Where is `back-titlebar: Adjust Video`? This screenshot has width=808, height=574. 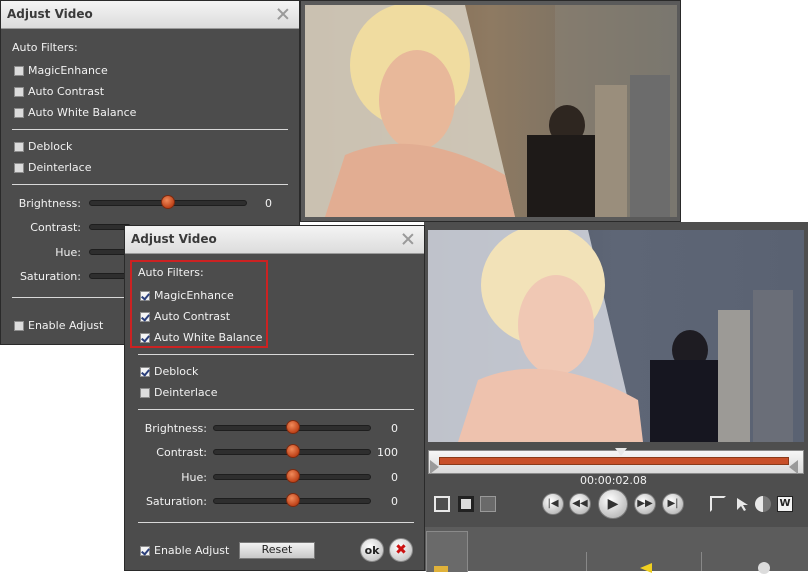 back-titlebar: Adjust Video is located at coordinates (150, 15).